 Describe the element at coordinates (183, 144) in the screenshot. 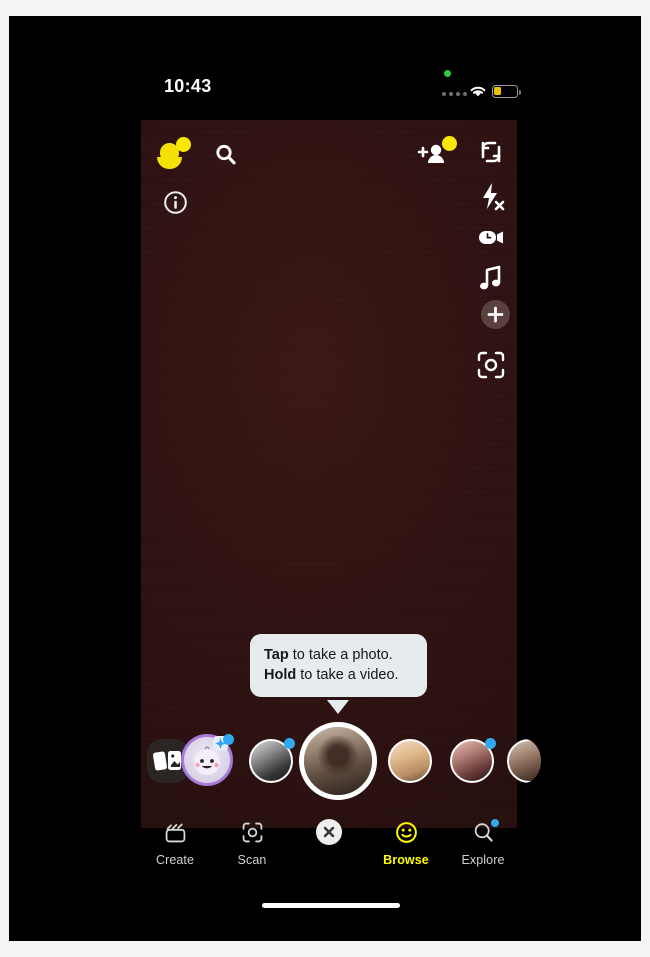

I see `profile-notification-dot` at that location.